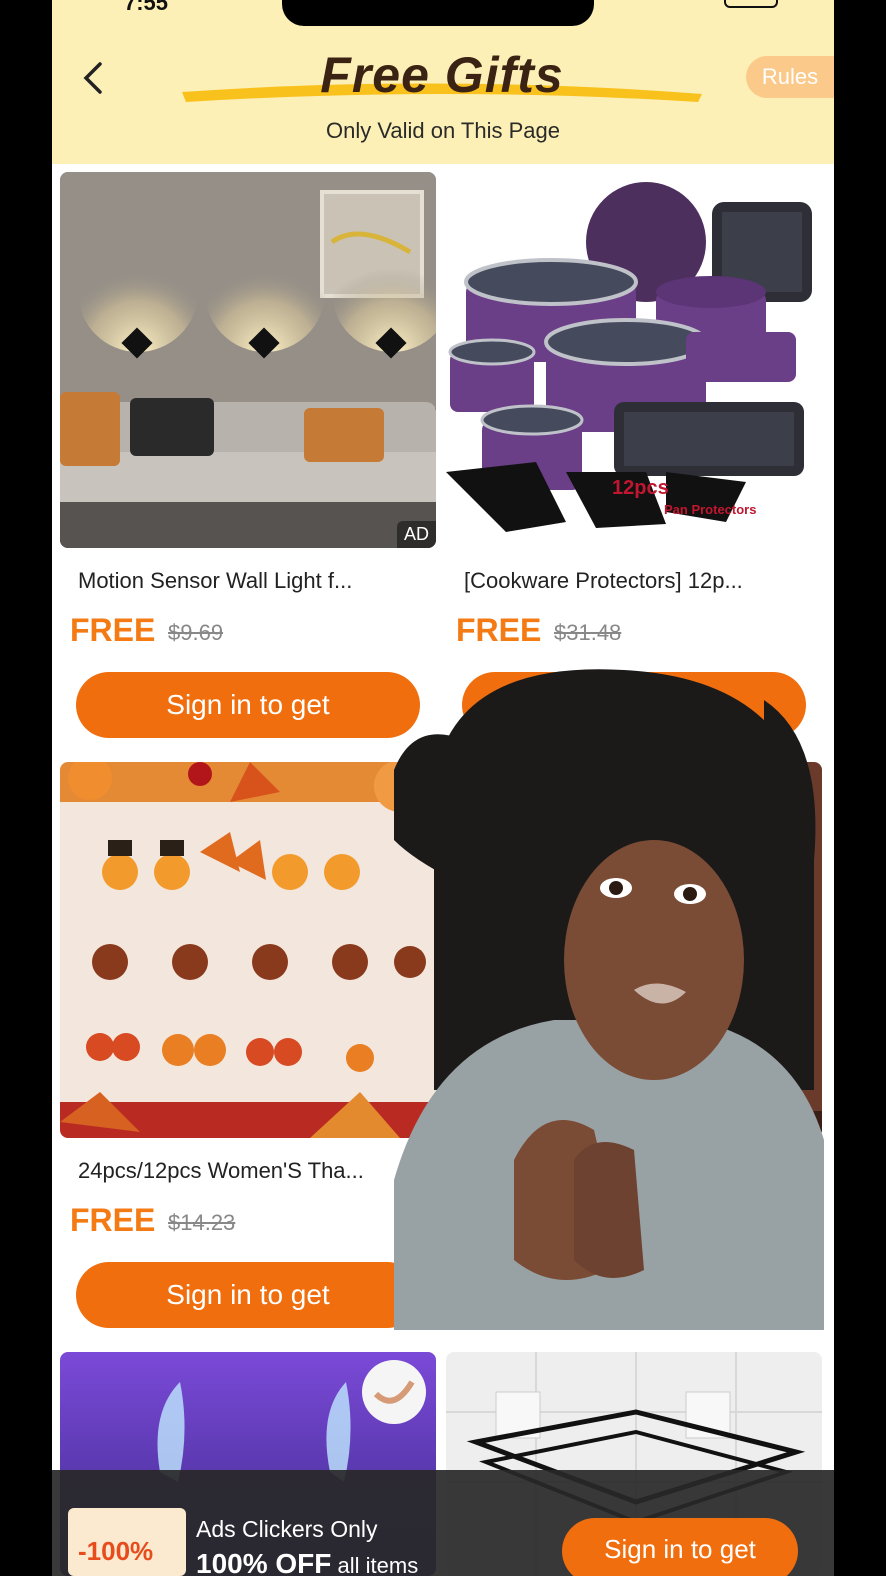 This screenshot has width=886, height=1576. Describe the element at coordinates (116, 1551) in the screenshot. I see `discount-percent: -100%` at that location.